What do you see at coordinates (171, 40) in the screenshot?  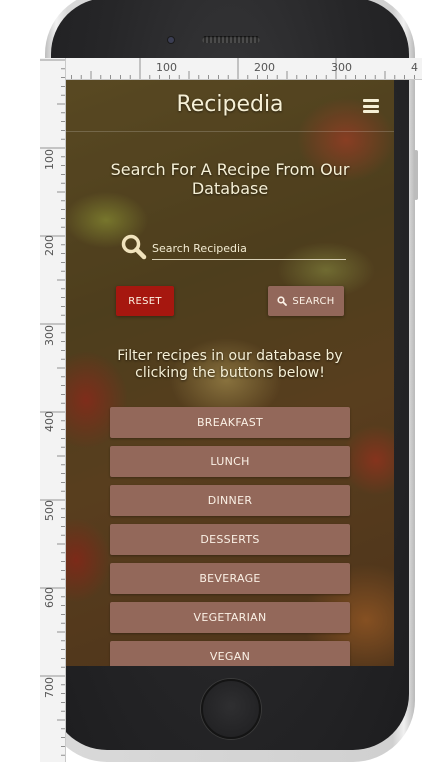 I see `front-camera` at bounding box center [171, 40].